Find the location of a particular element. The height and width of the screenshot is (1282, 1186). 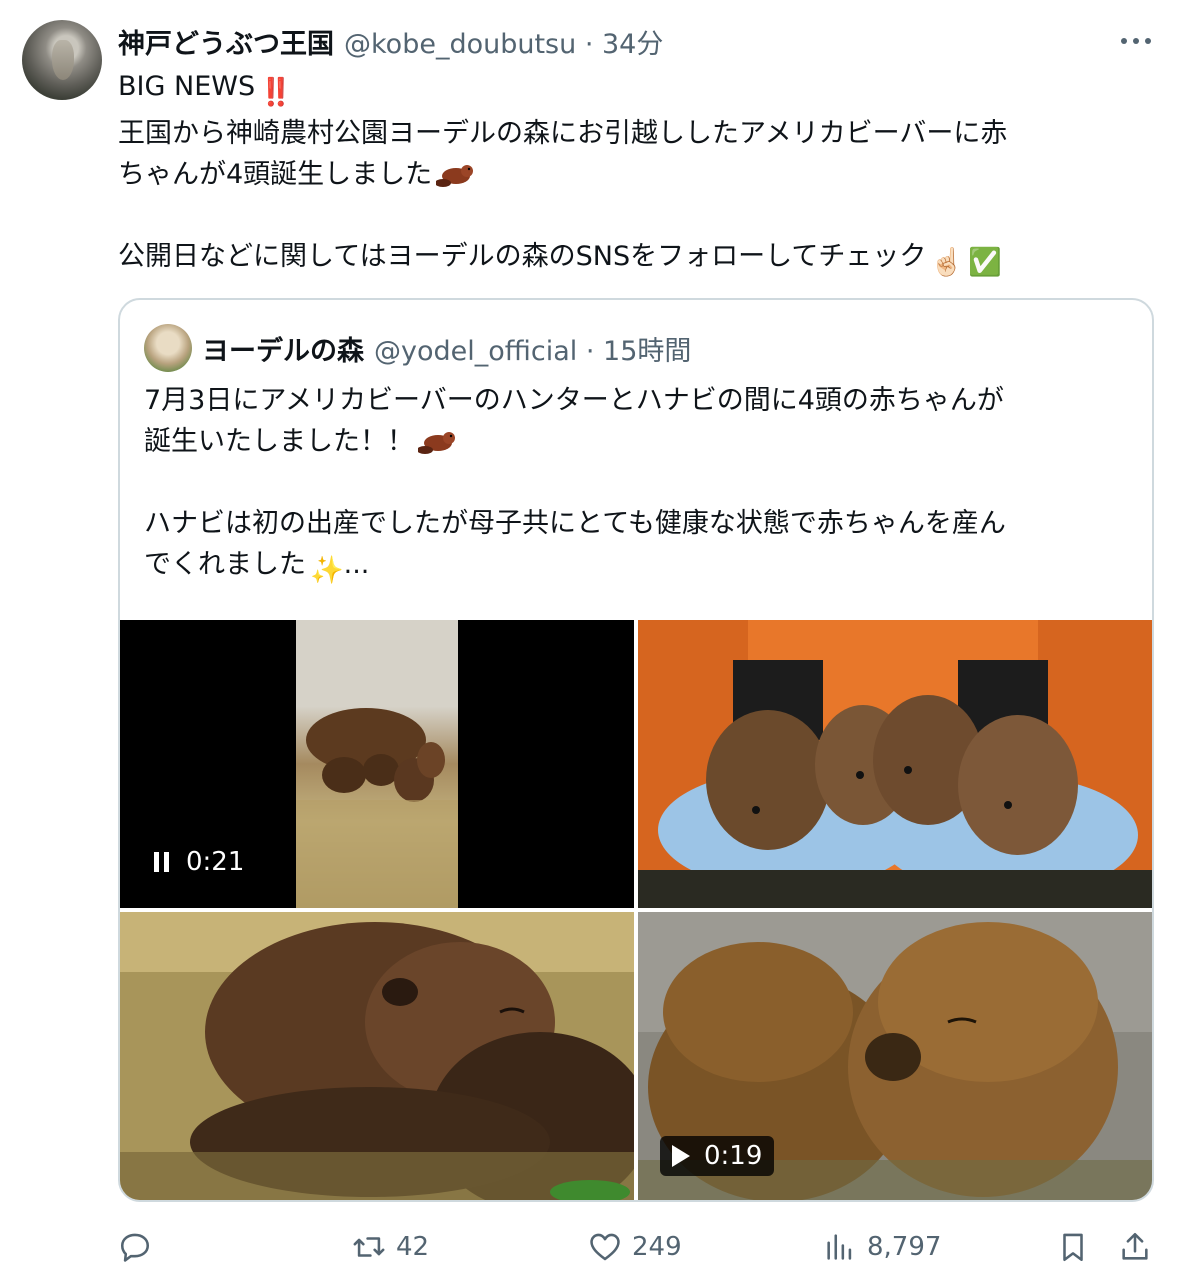

author-handle-time: @kobe_doubutsu · 34分 is located at coordinates (504, 44).